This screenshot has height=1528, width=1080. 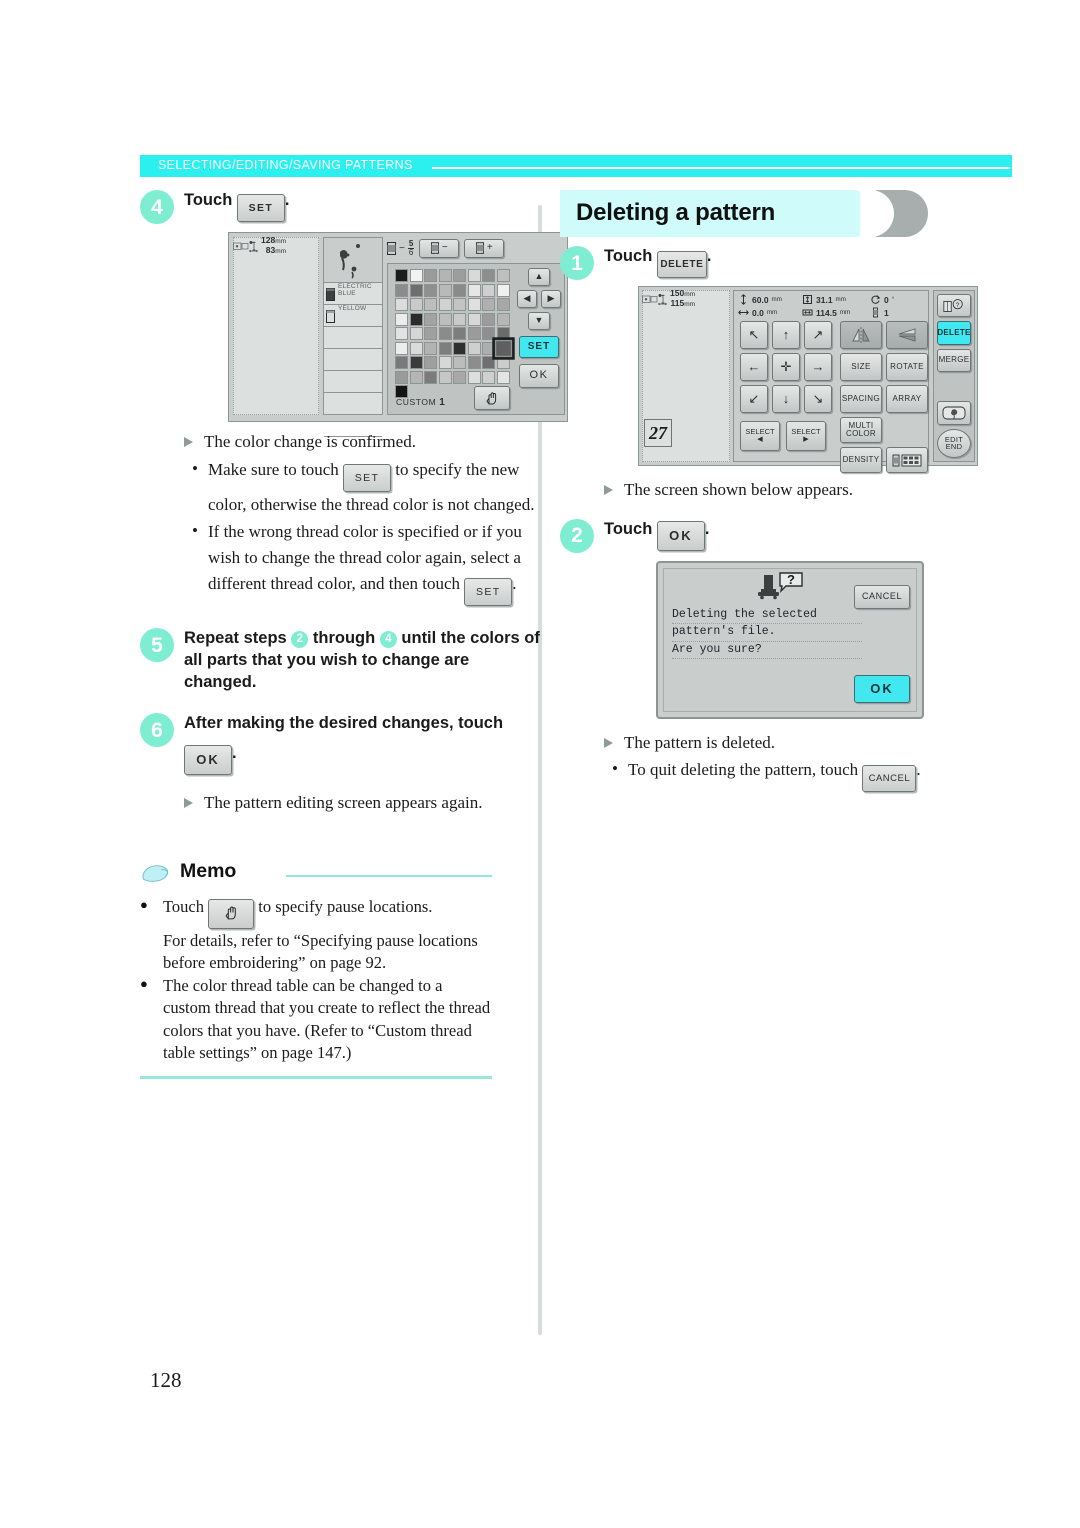 What do you see at coordinates (786, 367) in the screenshot?
I see `move-center-button: ✛` at bounding box center [786, 367].